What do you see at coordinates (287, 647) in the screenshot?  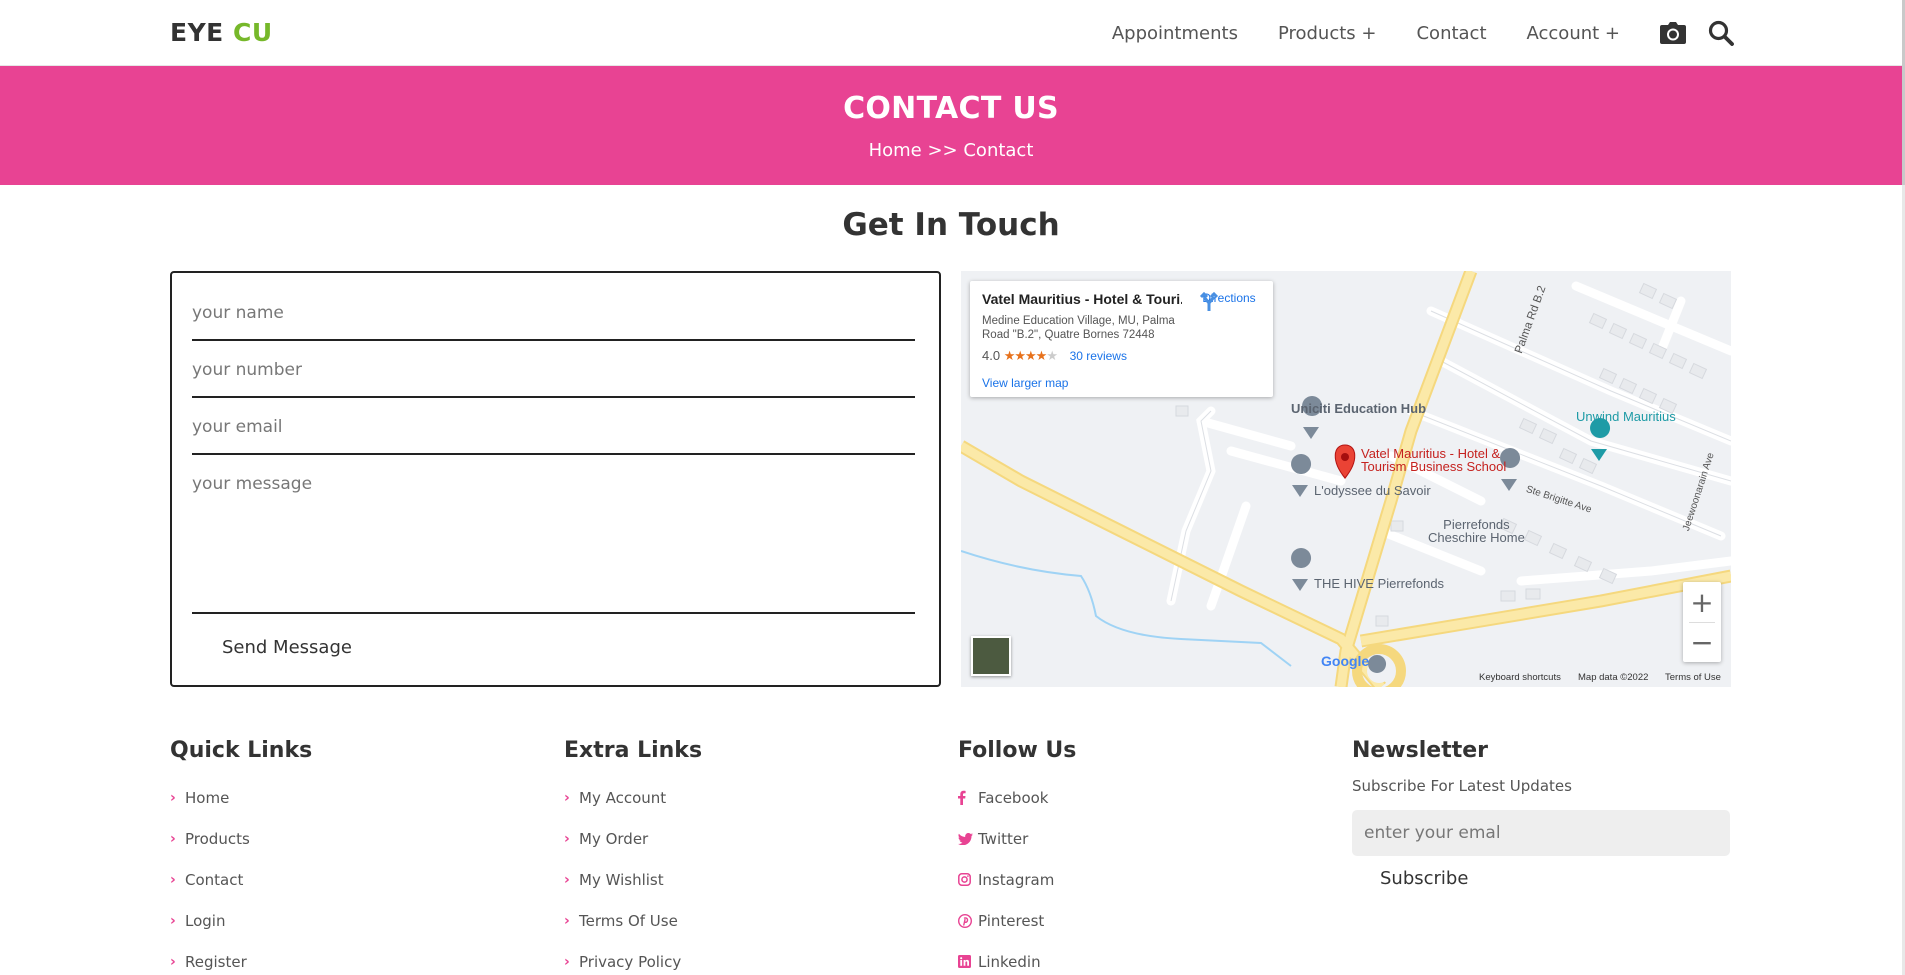 I see `send-message-button: Send Message` at bounding box center [287, 647].